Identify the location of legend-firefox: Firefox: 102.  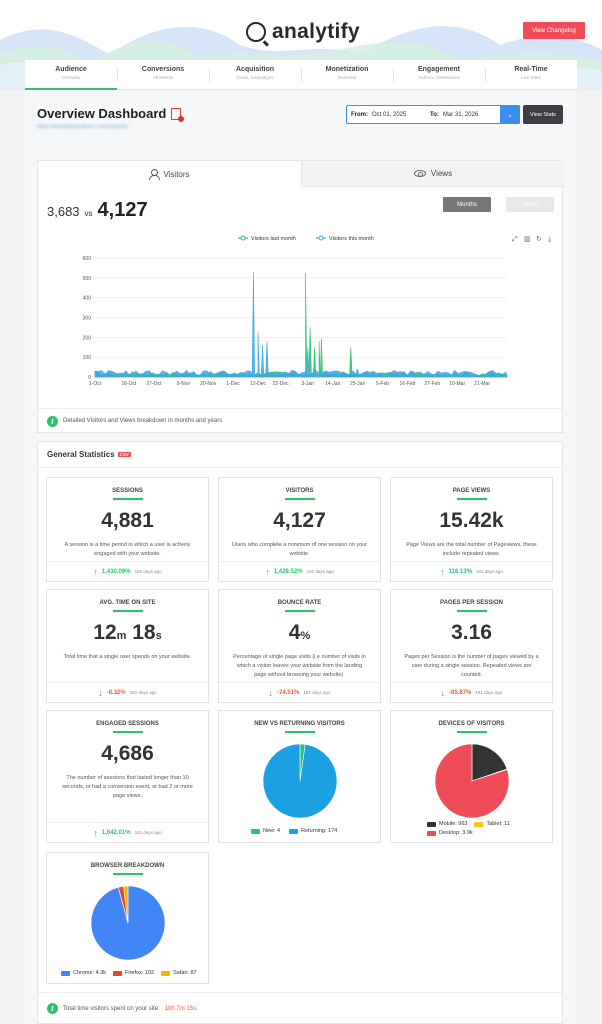
(140, 973).